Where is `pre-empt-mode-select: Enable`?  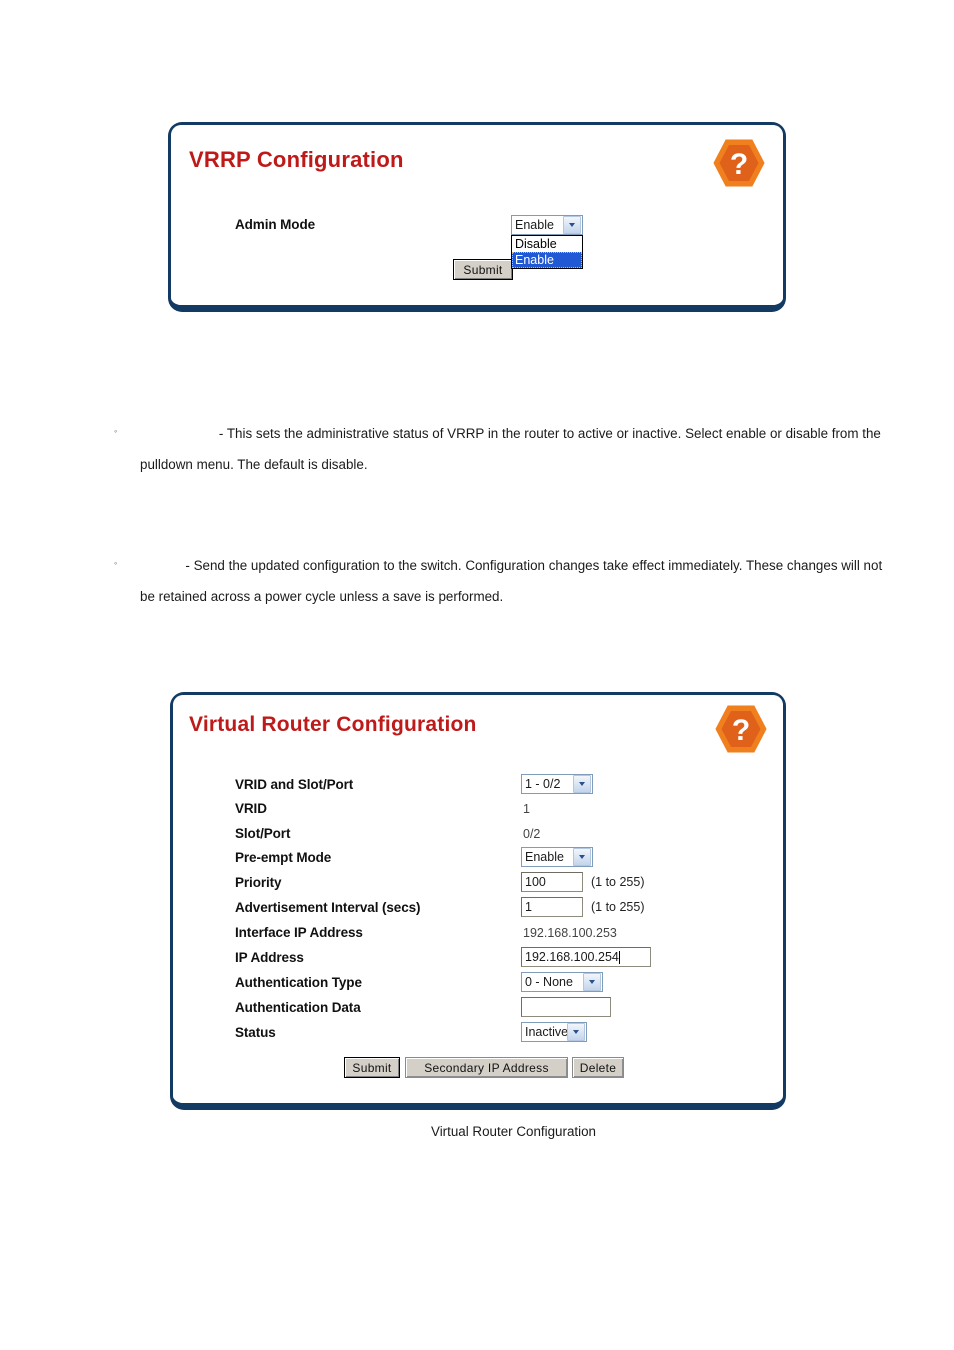
pre-empt-mode-select: Enable is located at coordinates (557, 857).